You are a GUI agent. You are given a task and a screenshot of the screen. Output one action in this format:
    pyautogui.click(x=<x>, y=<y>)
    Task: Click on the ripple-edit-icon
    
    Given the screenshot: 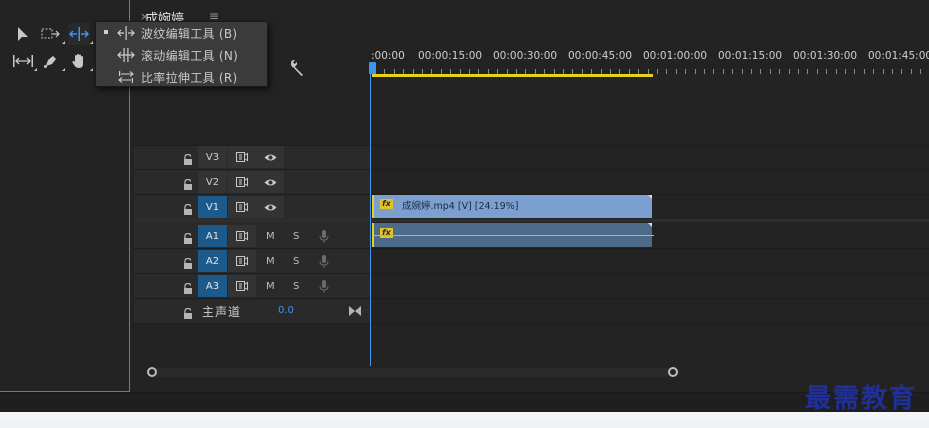 What is the action you would take?
    pyautogui.click(x=126, y=33)
    